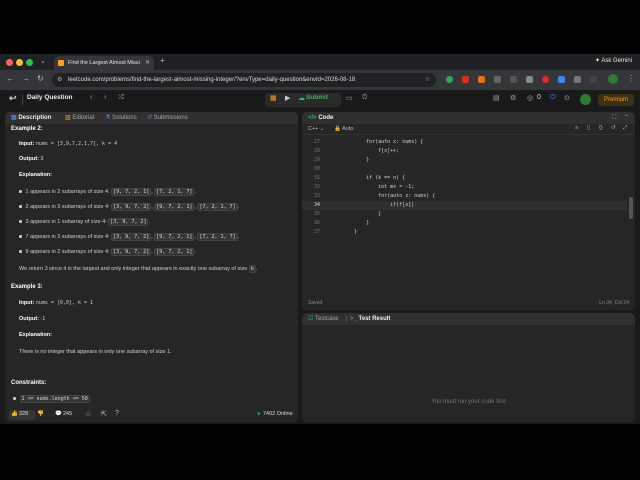 The height and width of the screenshot is (480, 640). Describe the element at coordinates (529, 79) in the screenshot. I see `extension-6-icon` at that location.